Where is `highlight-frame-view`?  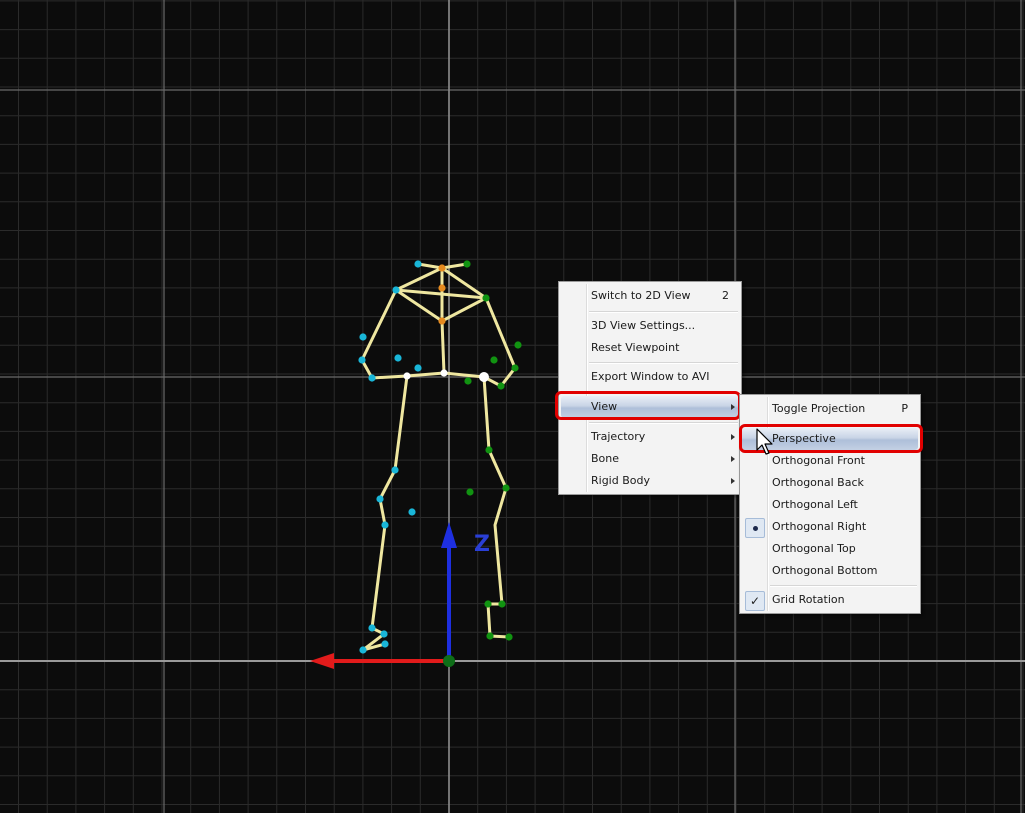
highlight-frame-view is located at coordinates (648, 405).